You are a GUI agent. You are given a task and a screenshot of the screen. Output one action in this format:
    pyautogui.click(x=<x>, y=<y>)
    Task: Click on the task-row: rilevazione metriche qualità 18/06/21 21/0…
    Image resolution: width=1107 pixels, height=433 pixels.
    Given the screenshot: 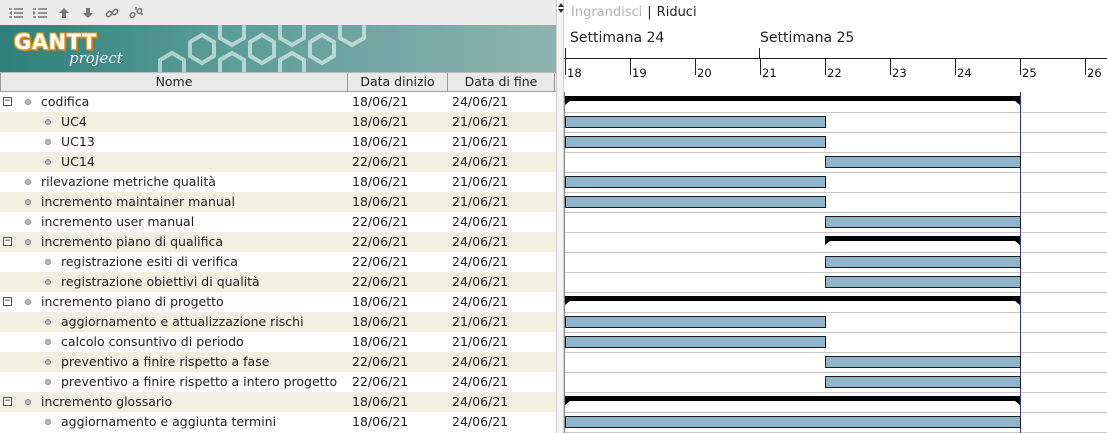 What is the action you would take?
    pyautogui.click(x=278, y=182)
    